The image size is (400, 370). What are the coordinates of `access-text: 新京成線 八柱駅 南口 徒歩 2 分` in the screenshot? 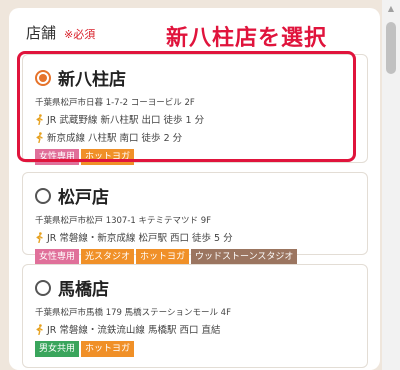 It's located at (115, 138).